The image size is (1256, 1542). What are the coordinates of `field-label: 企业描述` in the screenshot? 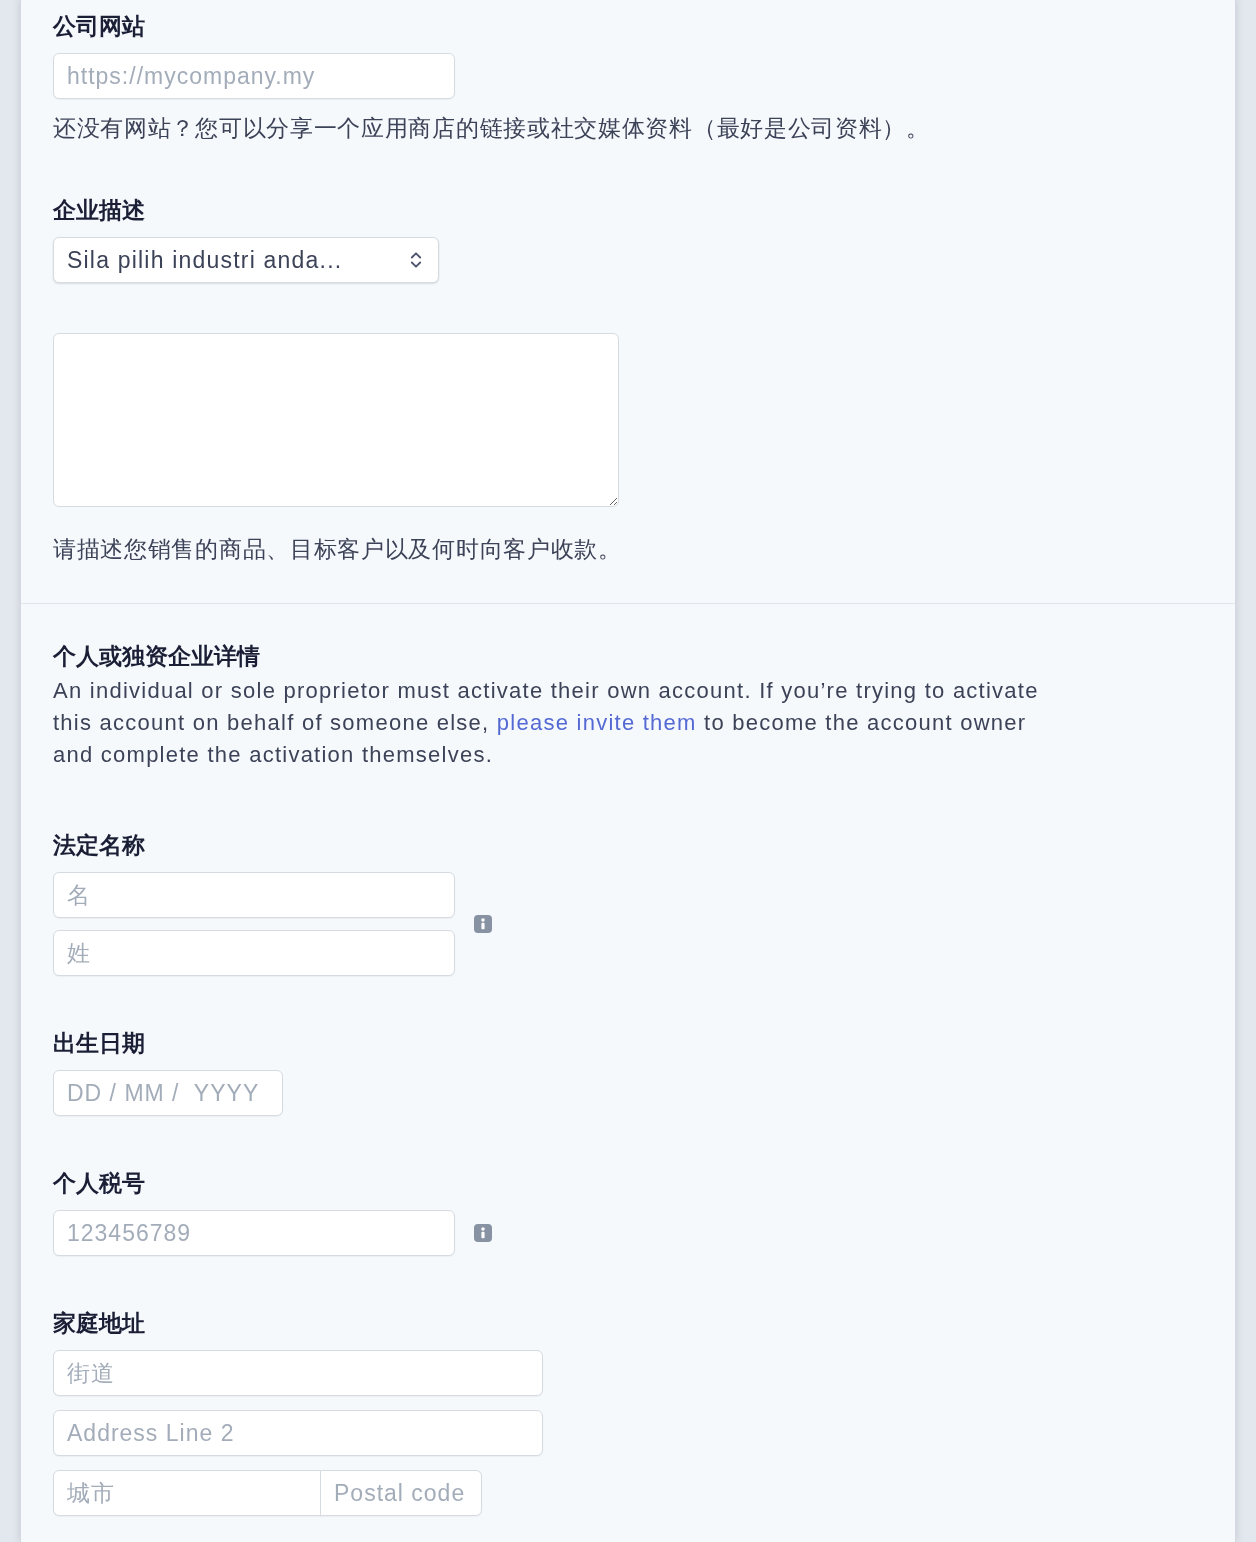 It's located at (99, 210).